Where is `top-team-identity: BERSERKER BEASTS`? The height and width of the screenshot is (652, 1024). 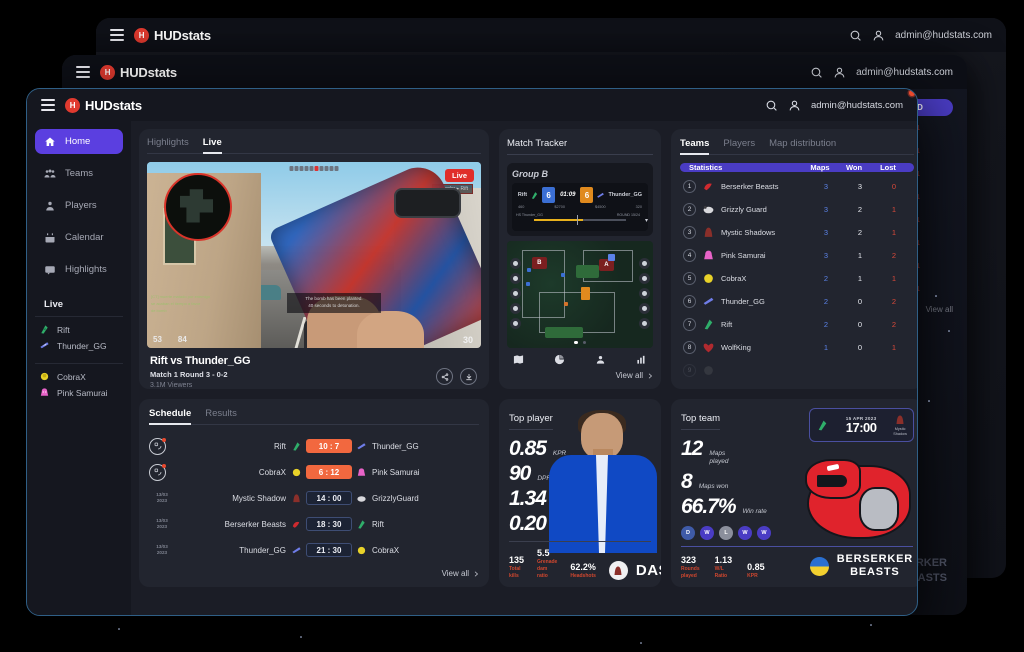 top-team-identity: BERSERKER BEASTS is located at coordinates (861, 567).